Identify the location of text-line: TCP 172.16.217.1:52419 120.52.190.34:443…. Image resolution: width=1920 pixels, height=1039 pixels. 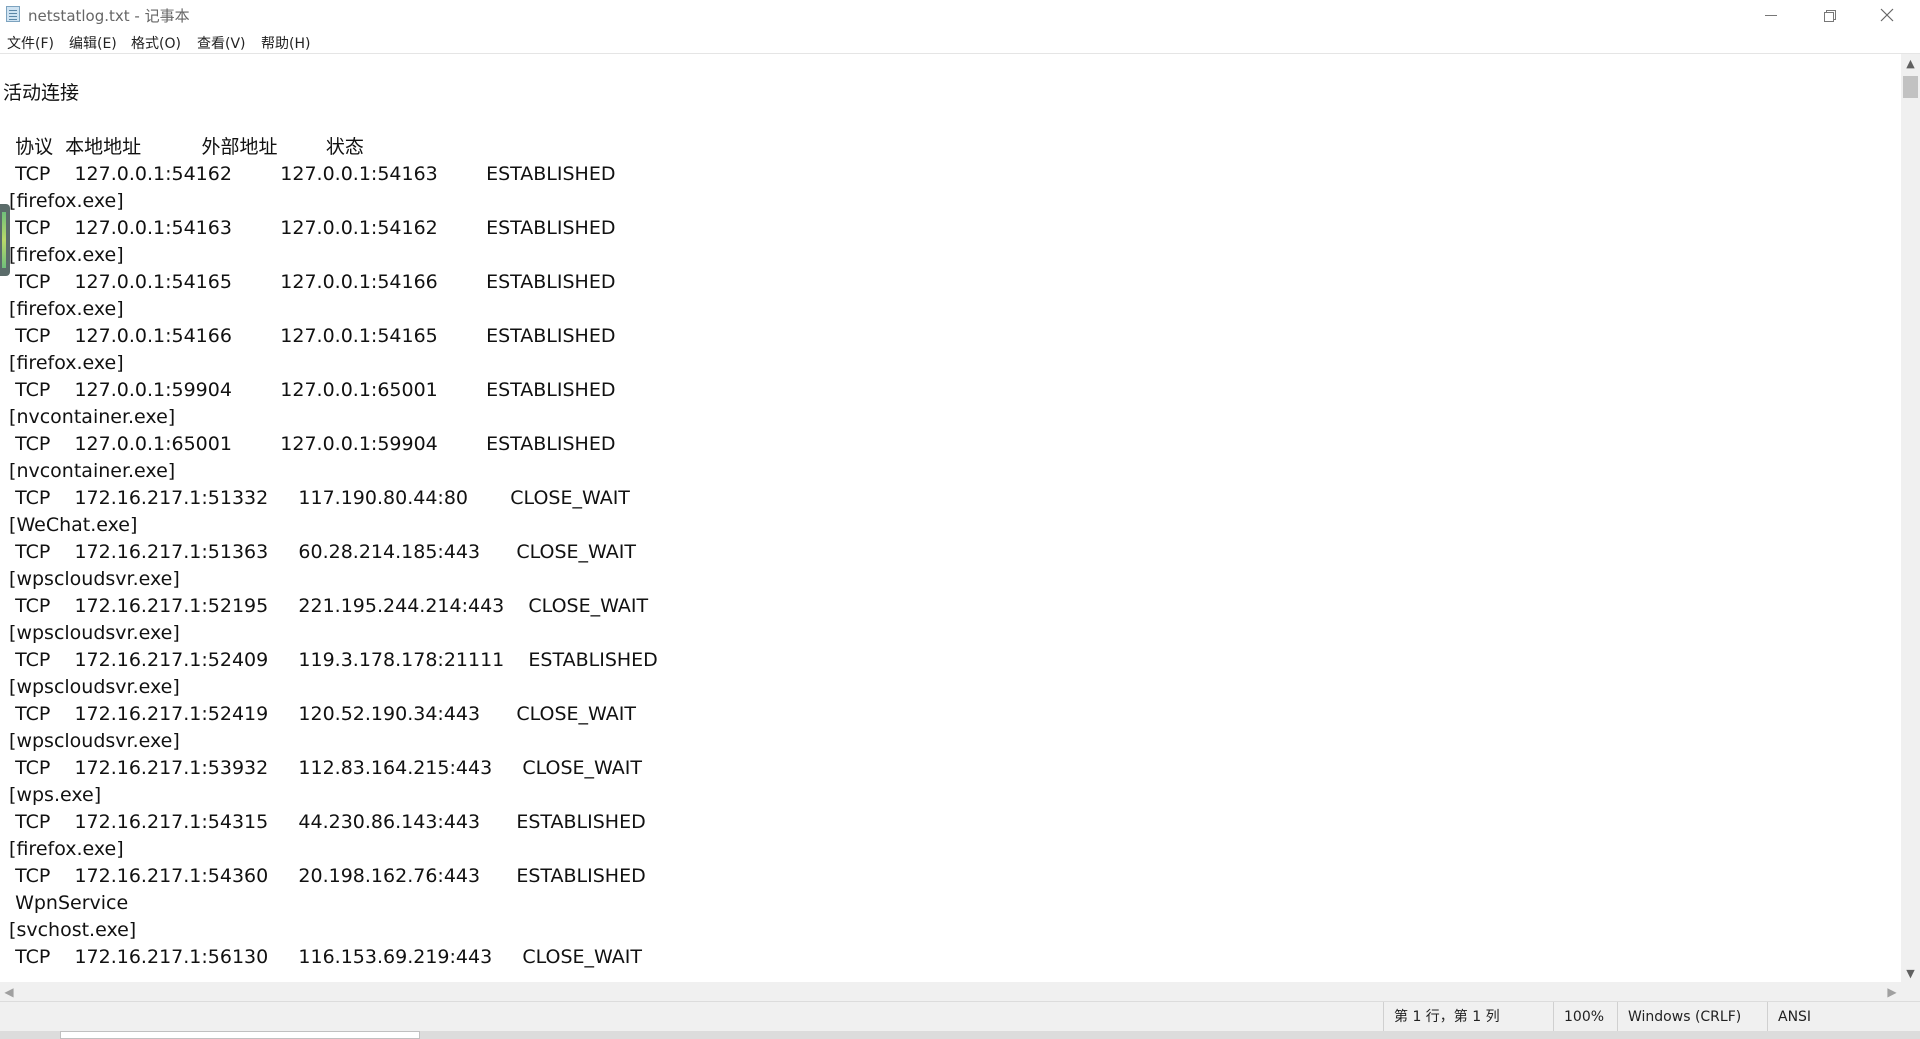
(319, 714).